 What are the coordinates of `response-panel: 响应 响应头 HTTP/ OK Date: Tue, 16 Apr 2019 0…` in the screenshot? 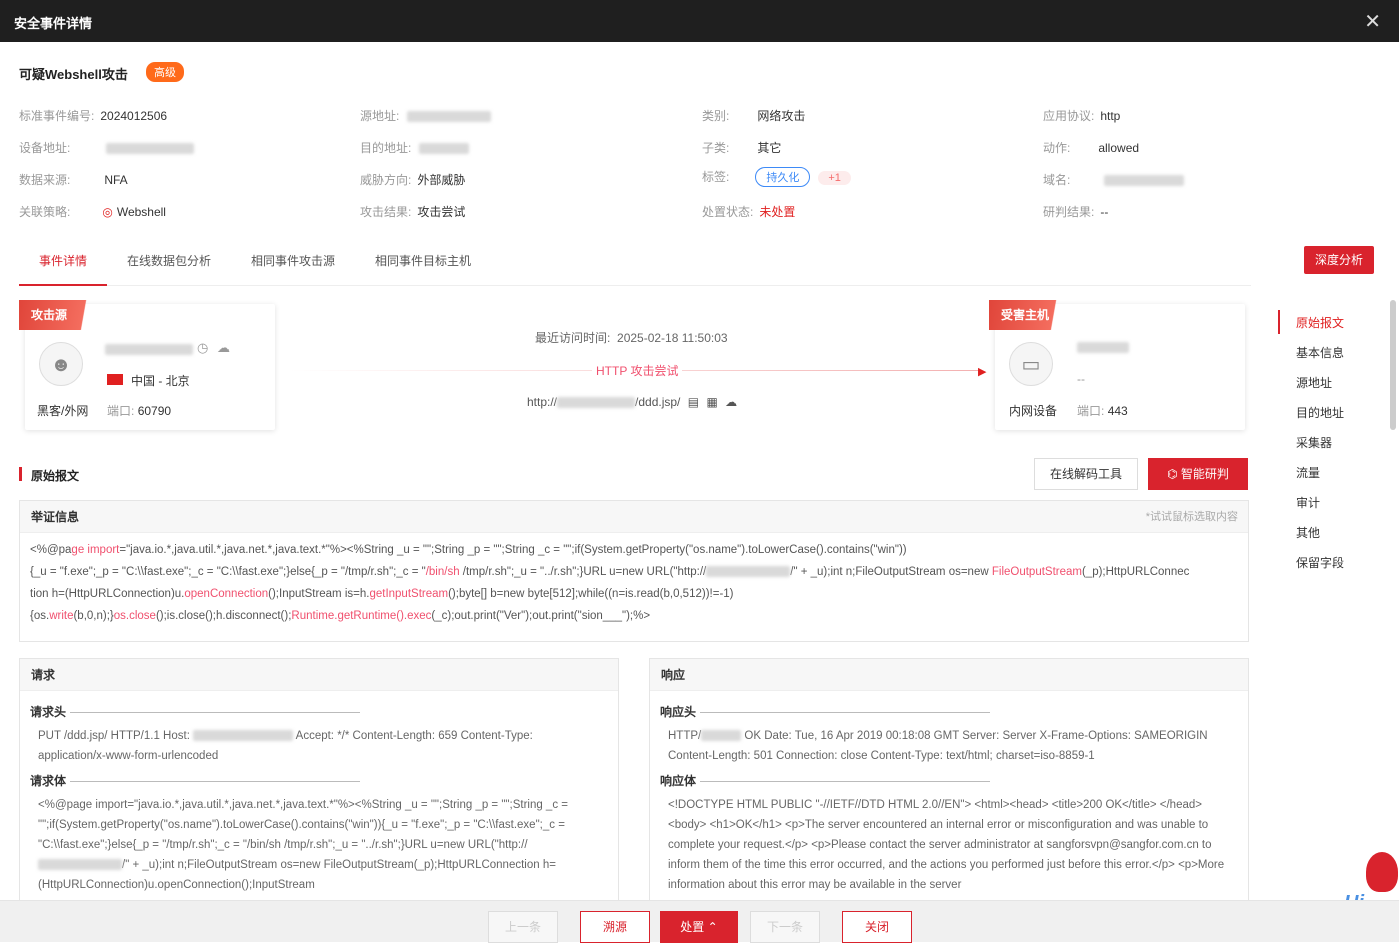 It's located at (949, 779).